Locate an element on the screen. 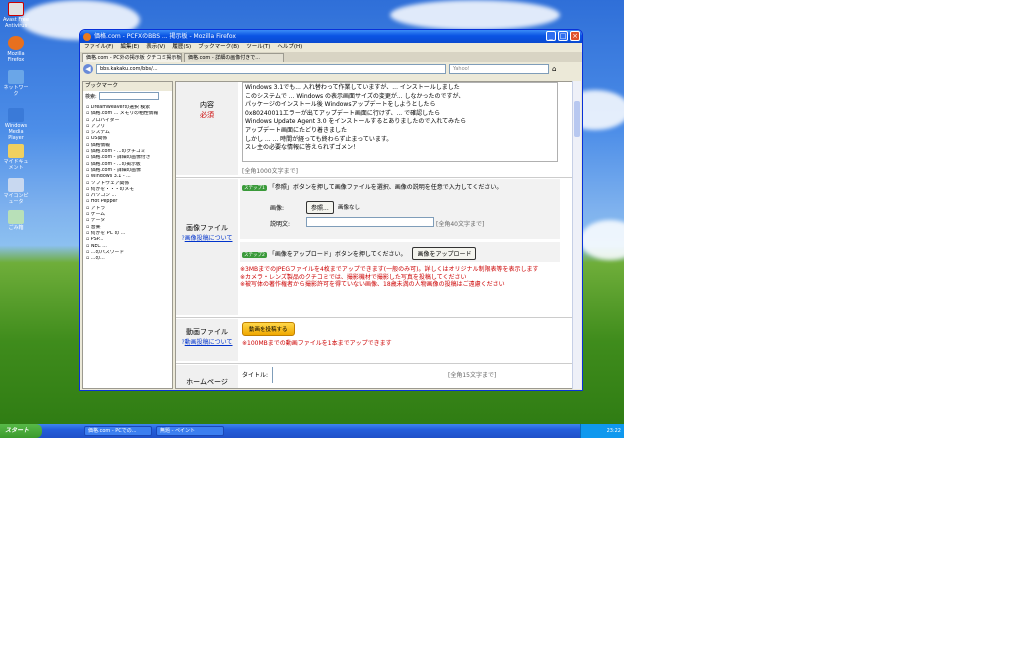  homepage-label-cell: ホームページ is located at coordinates (207, 376).